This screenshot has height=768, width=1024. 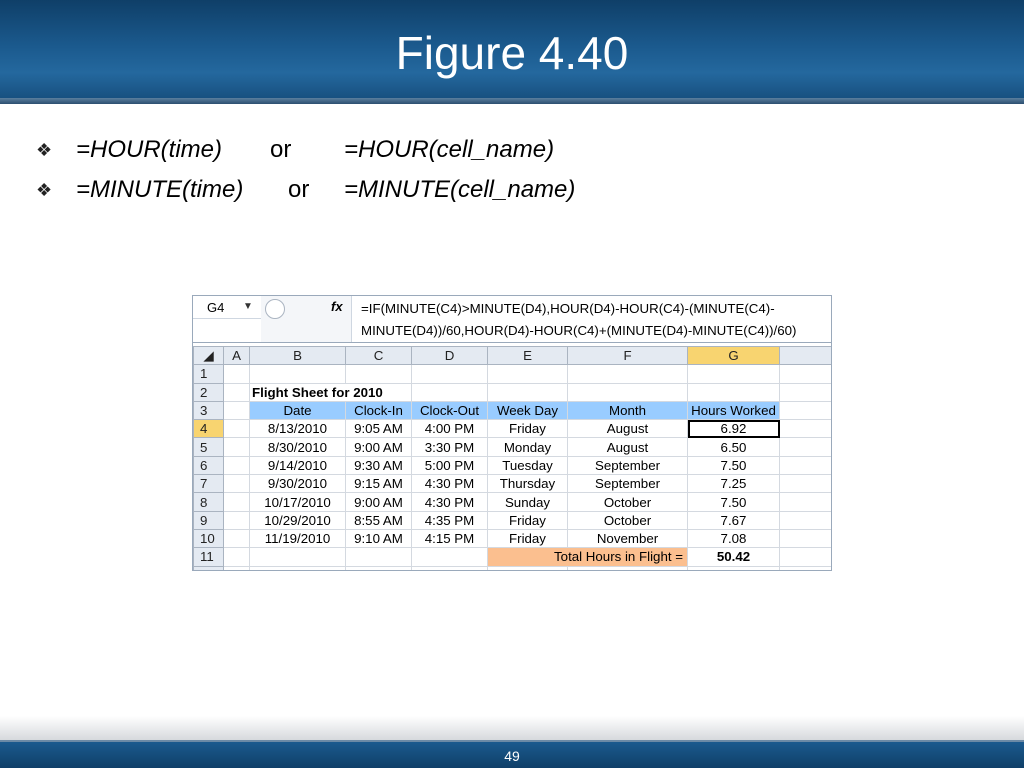 What do you see at coordinates (378, 484) in the screenshot?
I see `cell: 9:15 AM` at bounding box center [378, 484].